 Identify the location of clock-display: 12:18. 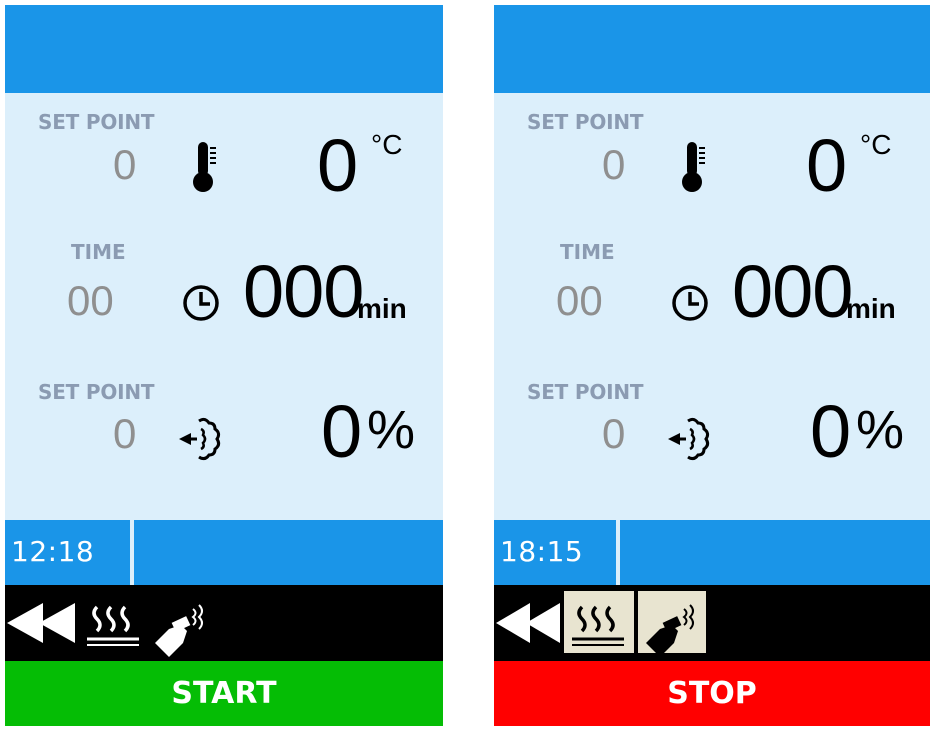
(53, 551).